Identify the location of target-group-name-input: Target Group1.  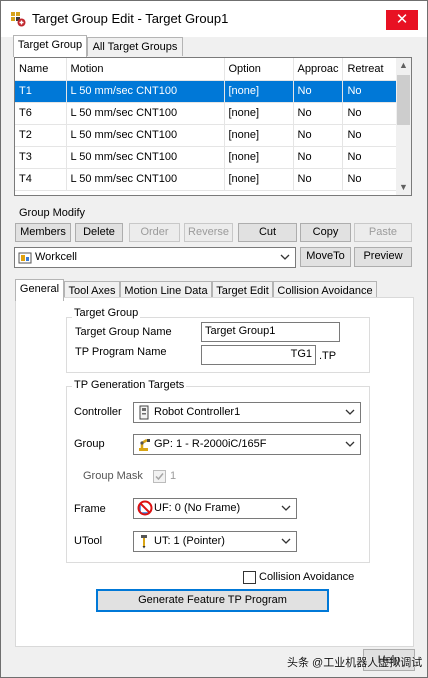
(270, 332).